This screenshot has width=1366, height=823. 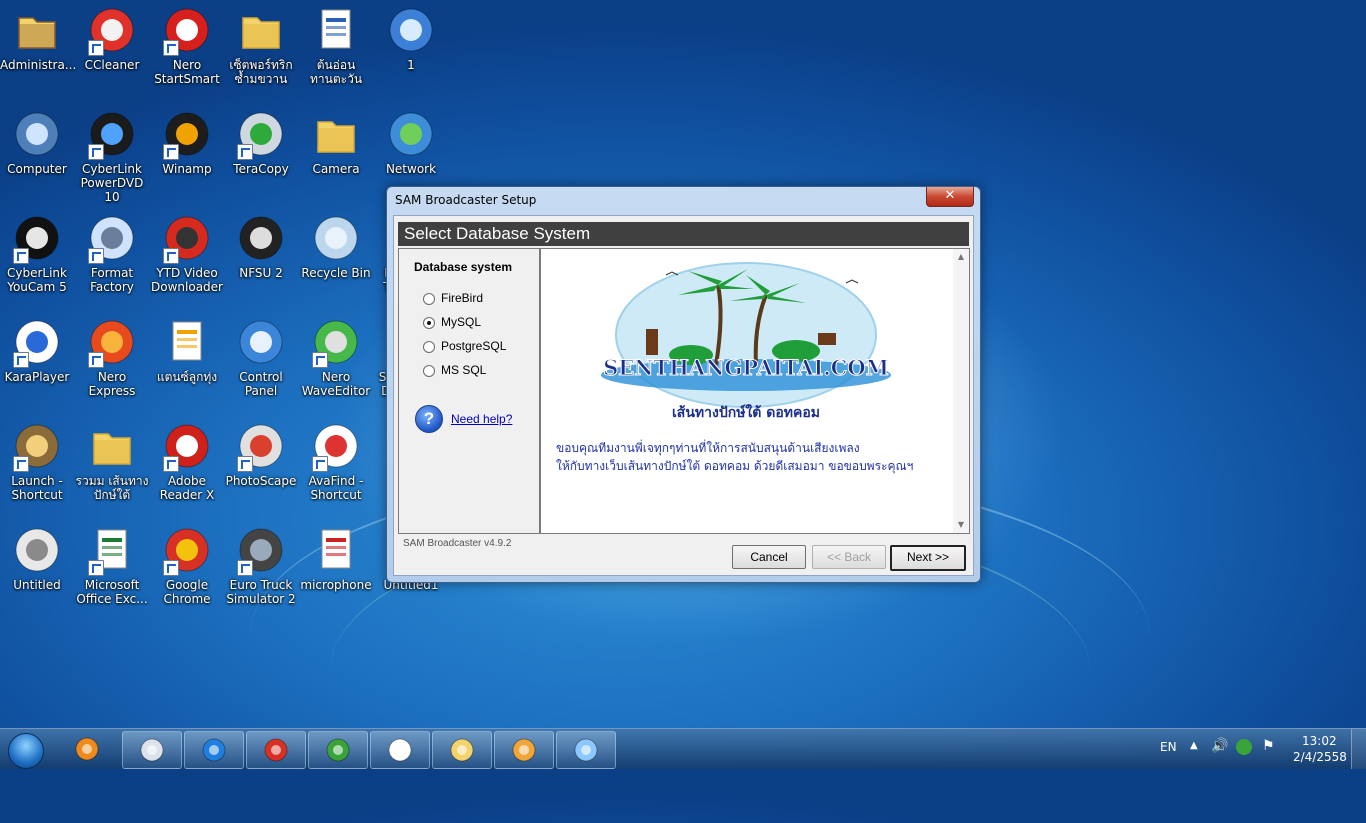 I want to click on word-document-icon, so click(x=336, y=30).